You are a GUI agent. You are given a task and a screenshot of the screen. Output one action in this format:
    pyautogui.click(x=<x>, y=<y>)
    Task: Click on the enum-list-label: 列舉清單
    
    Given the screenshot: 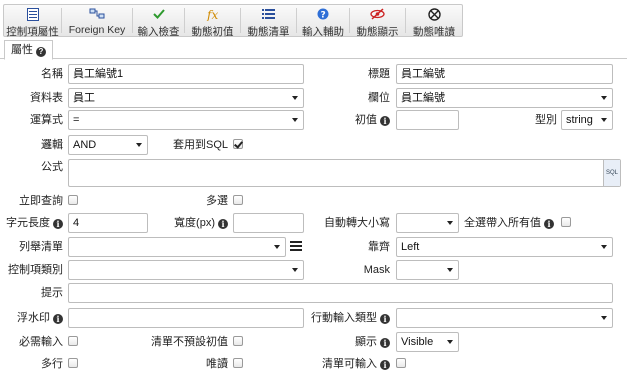 What is the action you would take?
    pyautogui.click(x=41, y=247)
    